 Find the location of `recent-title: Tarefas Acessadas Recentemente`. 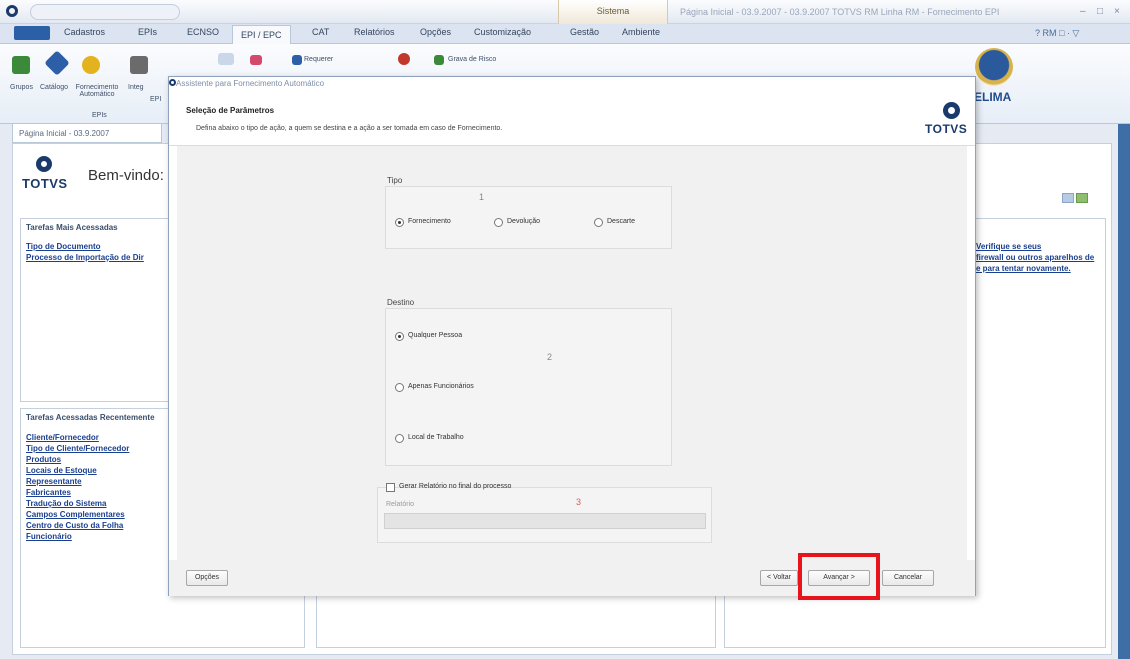

recent-title: Tarefas Acessadas Recentemente is located at coordinates (90, 417).